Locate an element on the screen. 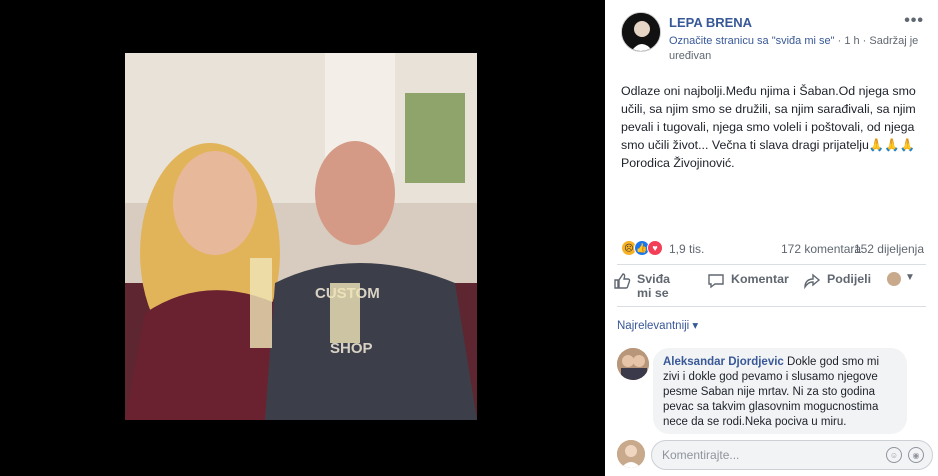 The height and width of the screenshot is (476, 938). reaction-as-selector: ▼ is located at coordinates (901, 279).